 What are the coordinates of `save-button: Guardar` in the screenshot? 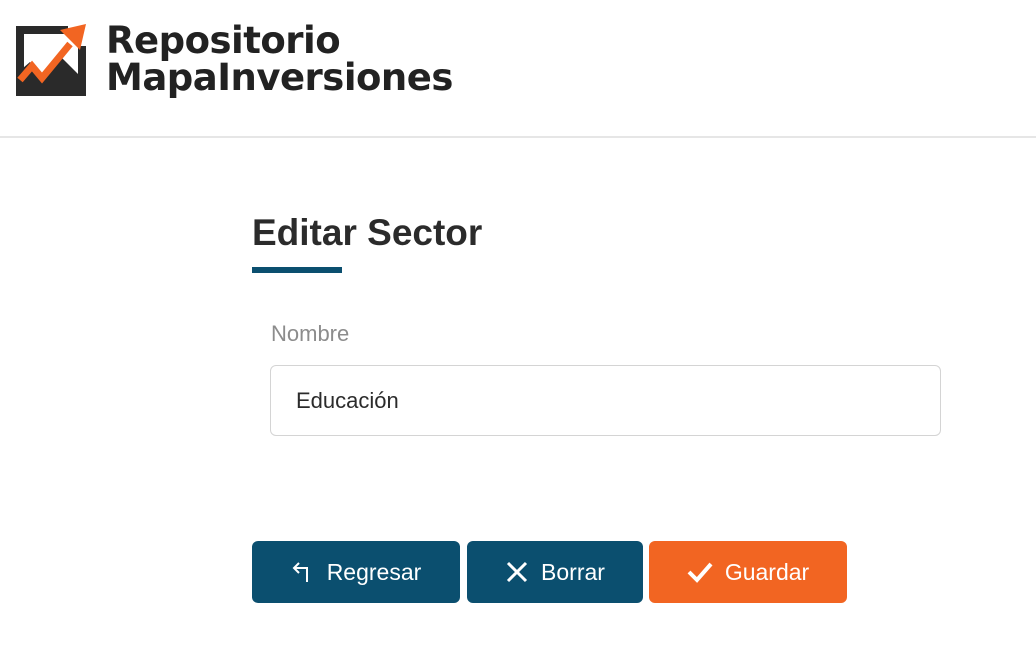 It's located at (748, 572).